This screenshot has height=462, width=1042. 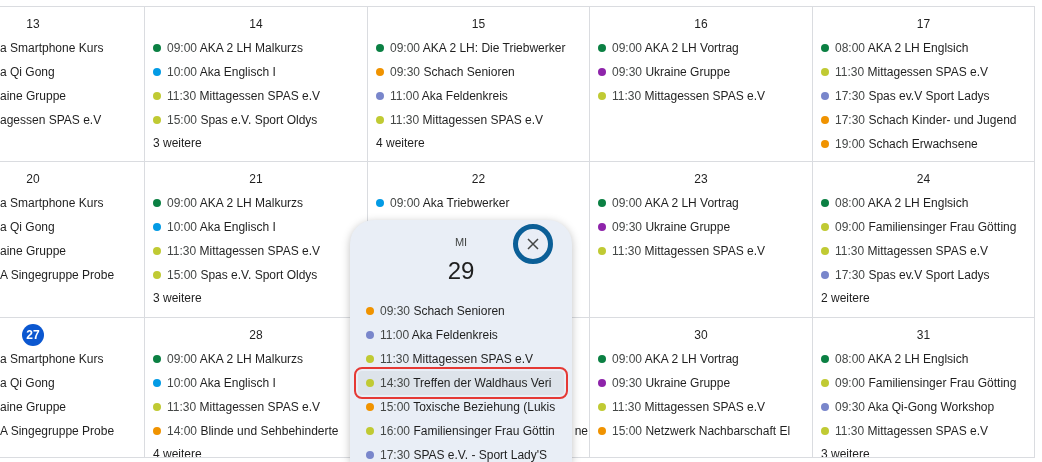 What do you see at coordinates (701, 179) in the screenshot?
I see `day-number: 23` at bounding box center [701, 179].